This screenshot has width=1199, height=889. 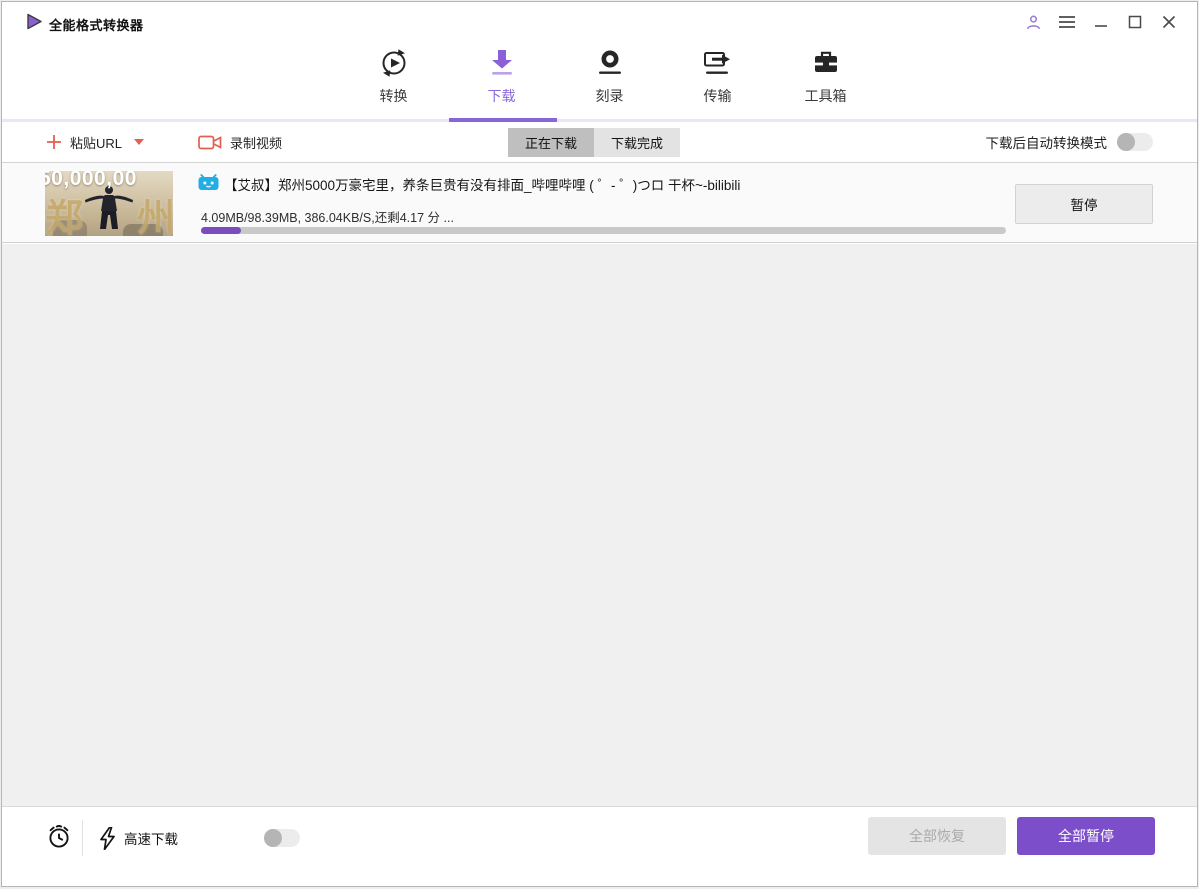 What do you see at coordinates (1169, 22) in the screenshot?
I see `close-icon` at bounding box center [1169, 22].